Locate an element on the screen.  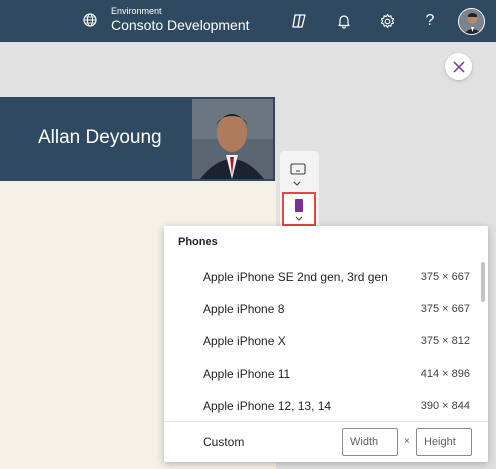
phone-option-size: 390 × 844 is located at coordinates (445, 406).